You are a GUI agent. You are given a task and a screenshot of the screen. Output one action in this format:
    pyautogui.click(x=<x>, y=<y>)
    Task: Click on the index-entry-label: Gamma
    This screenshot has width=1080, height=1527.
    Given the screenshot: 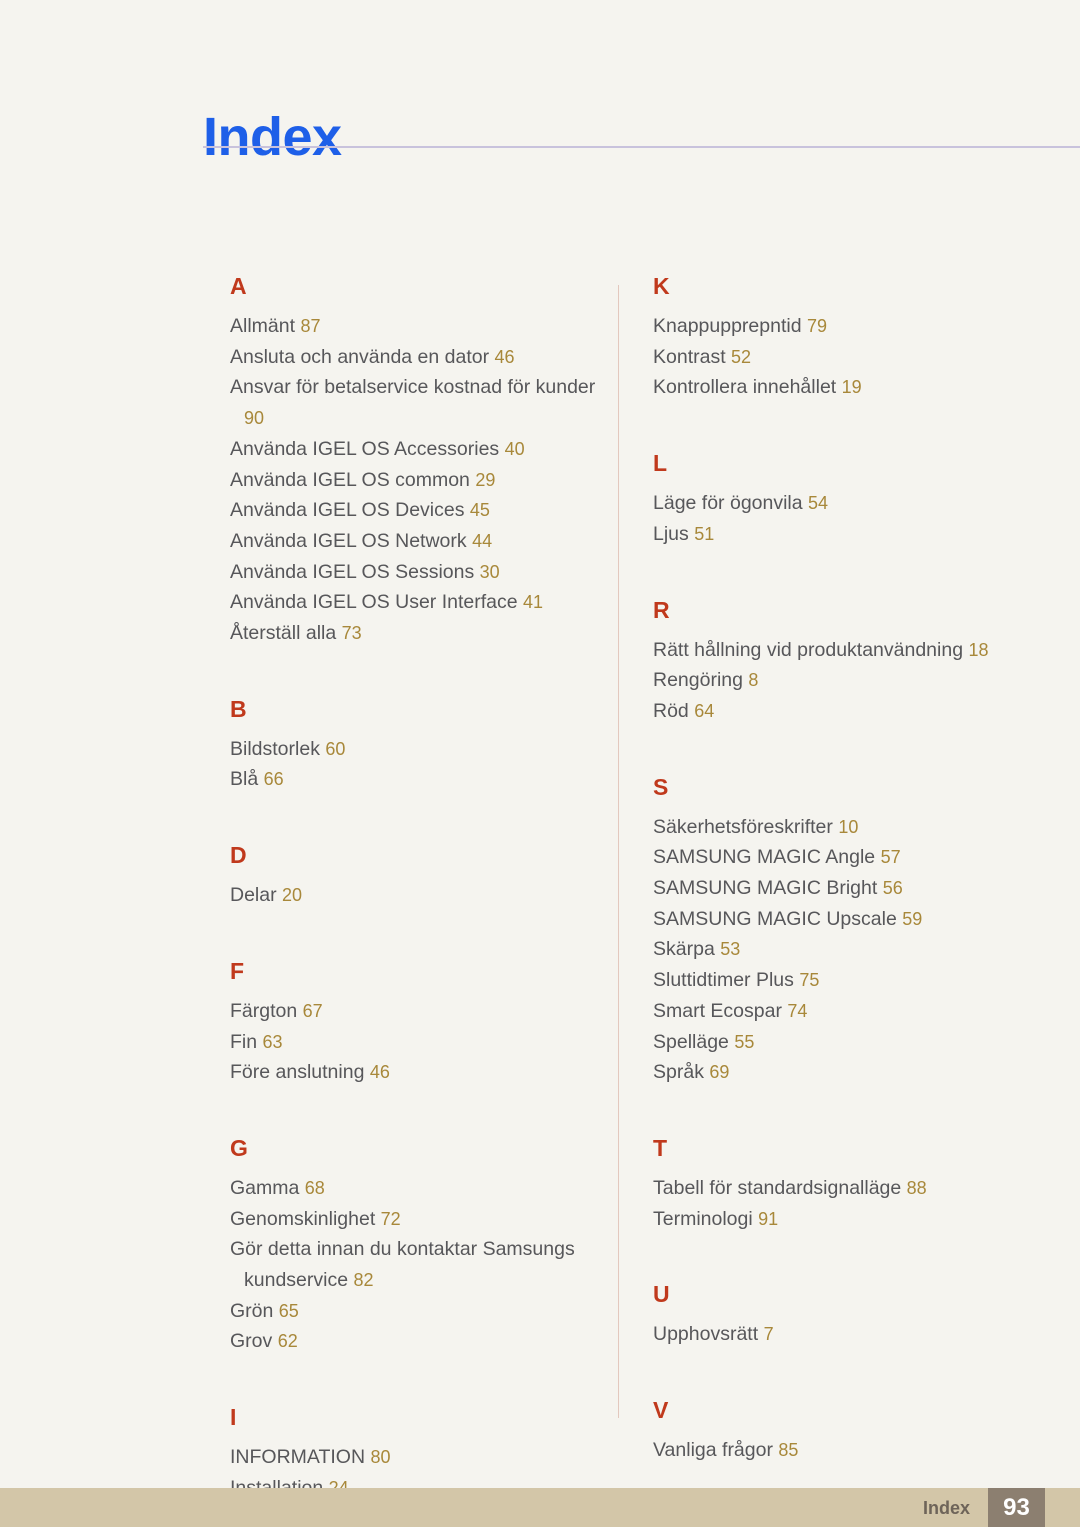 What is the action you would take?
    pyautogui.click(x=265, y=1187)
    